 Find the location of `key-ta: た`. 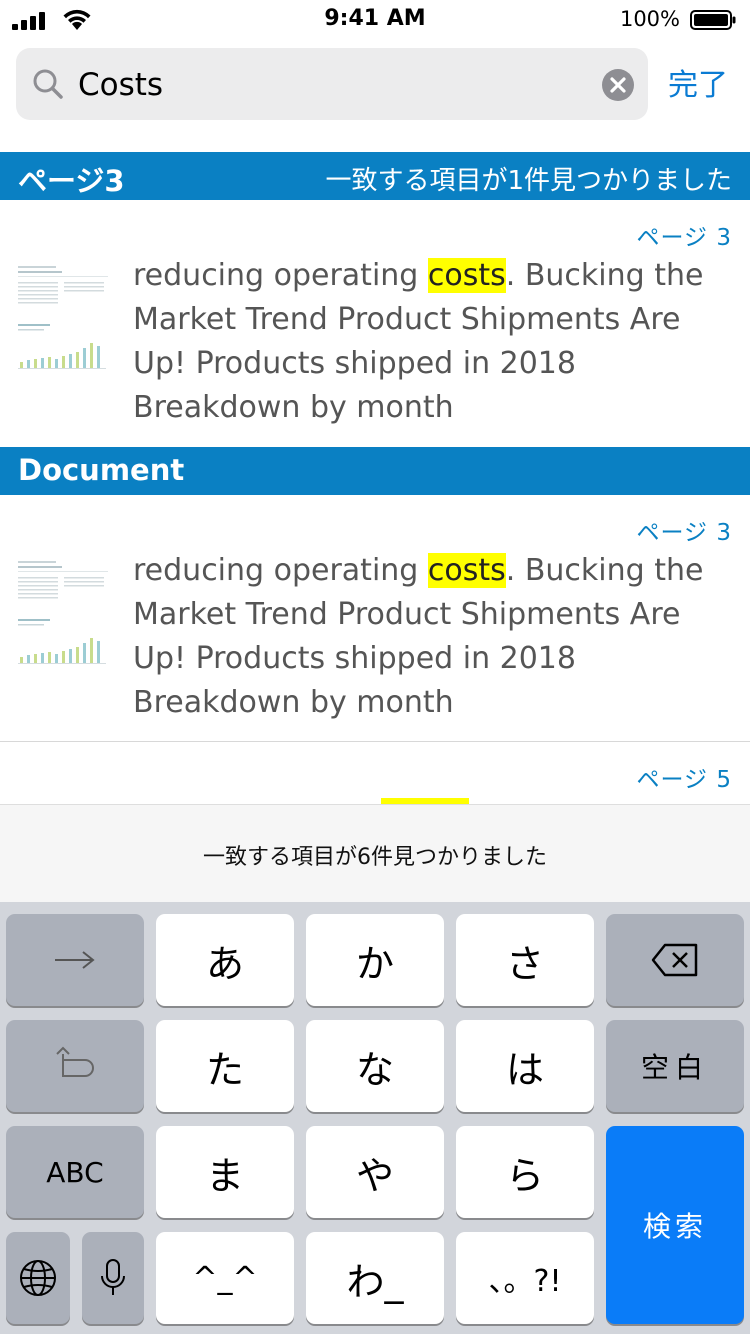

key-ta: た is located at coordinates (225, 1066).